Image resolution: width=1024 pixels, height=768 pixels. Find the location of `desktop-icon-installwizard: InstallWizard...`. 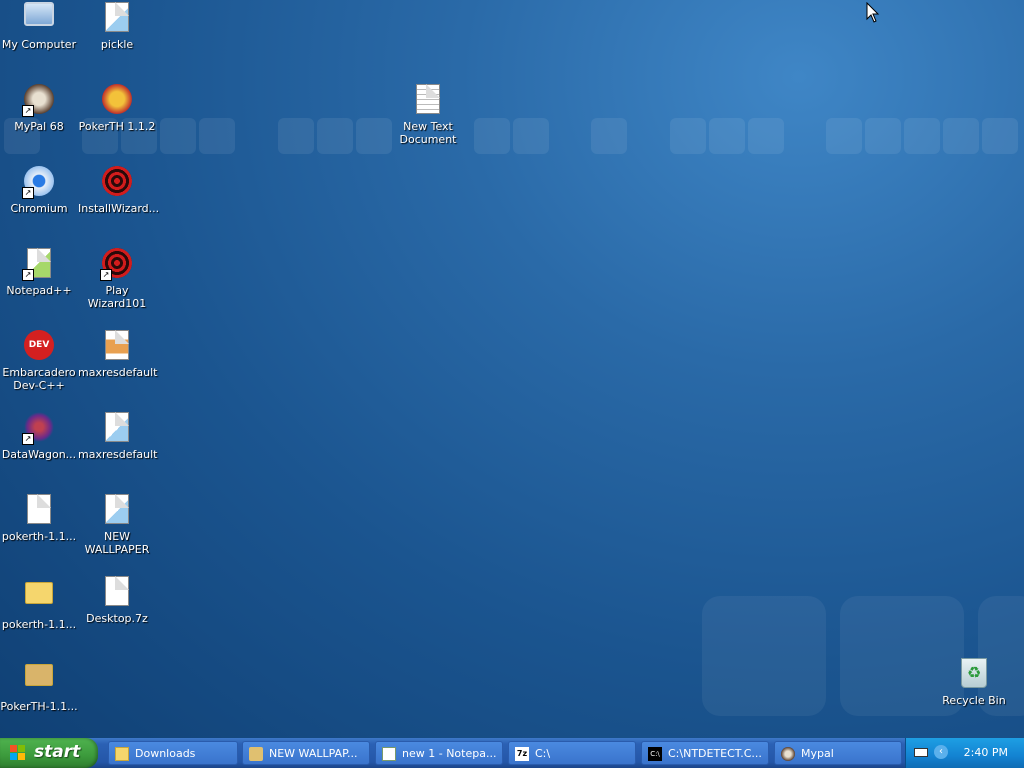

desktop-icon-installwizard: InstallWizard... is located at coordinates (119, 190).